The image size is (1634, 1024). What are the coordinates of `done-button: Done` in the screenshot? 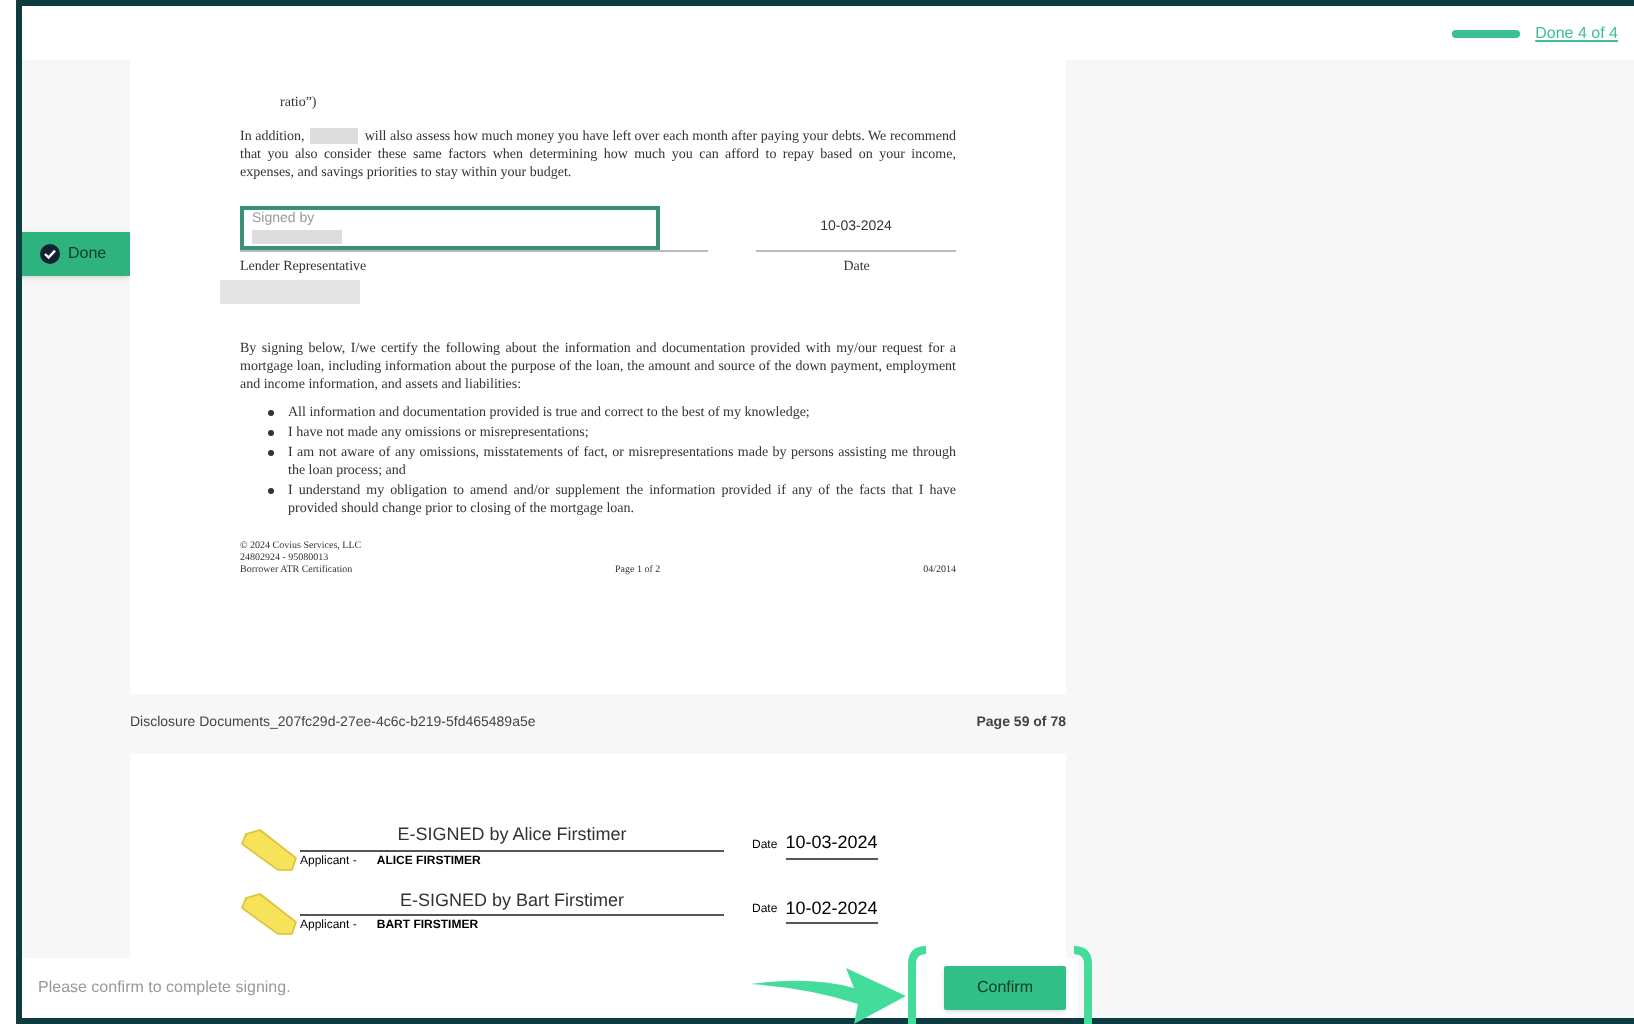 It's located at (76, 254).